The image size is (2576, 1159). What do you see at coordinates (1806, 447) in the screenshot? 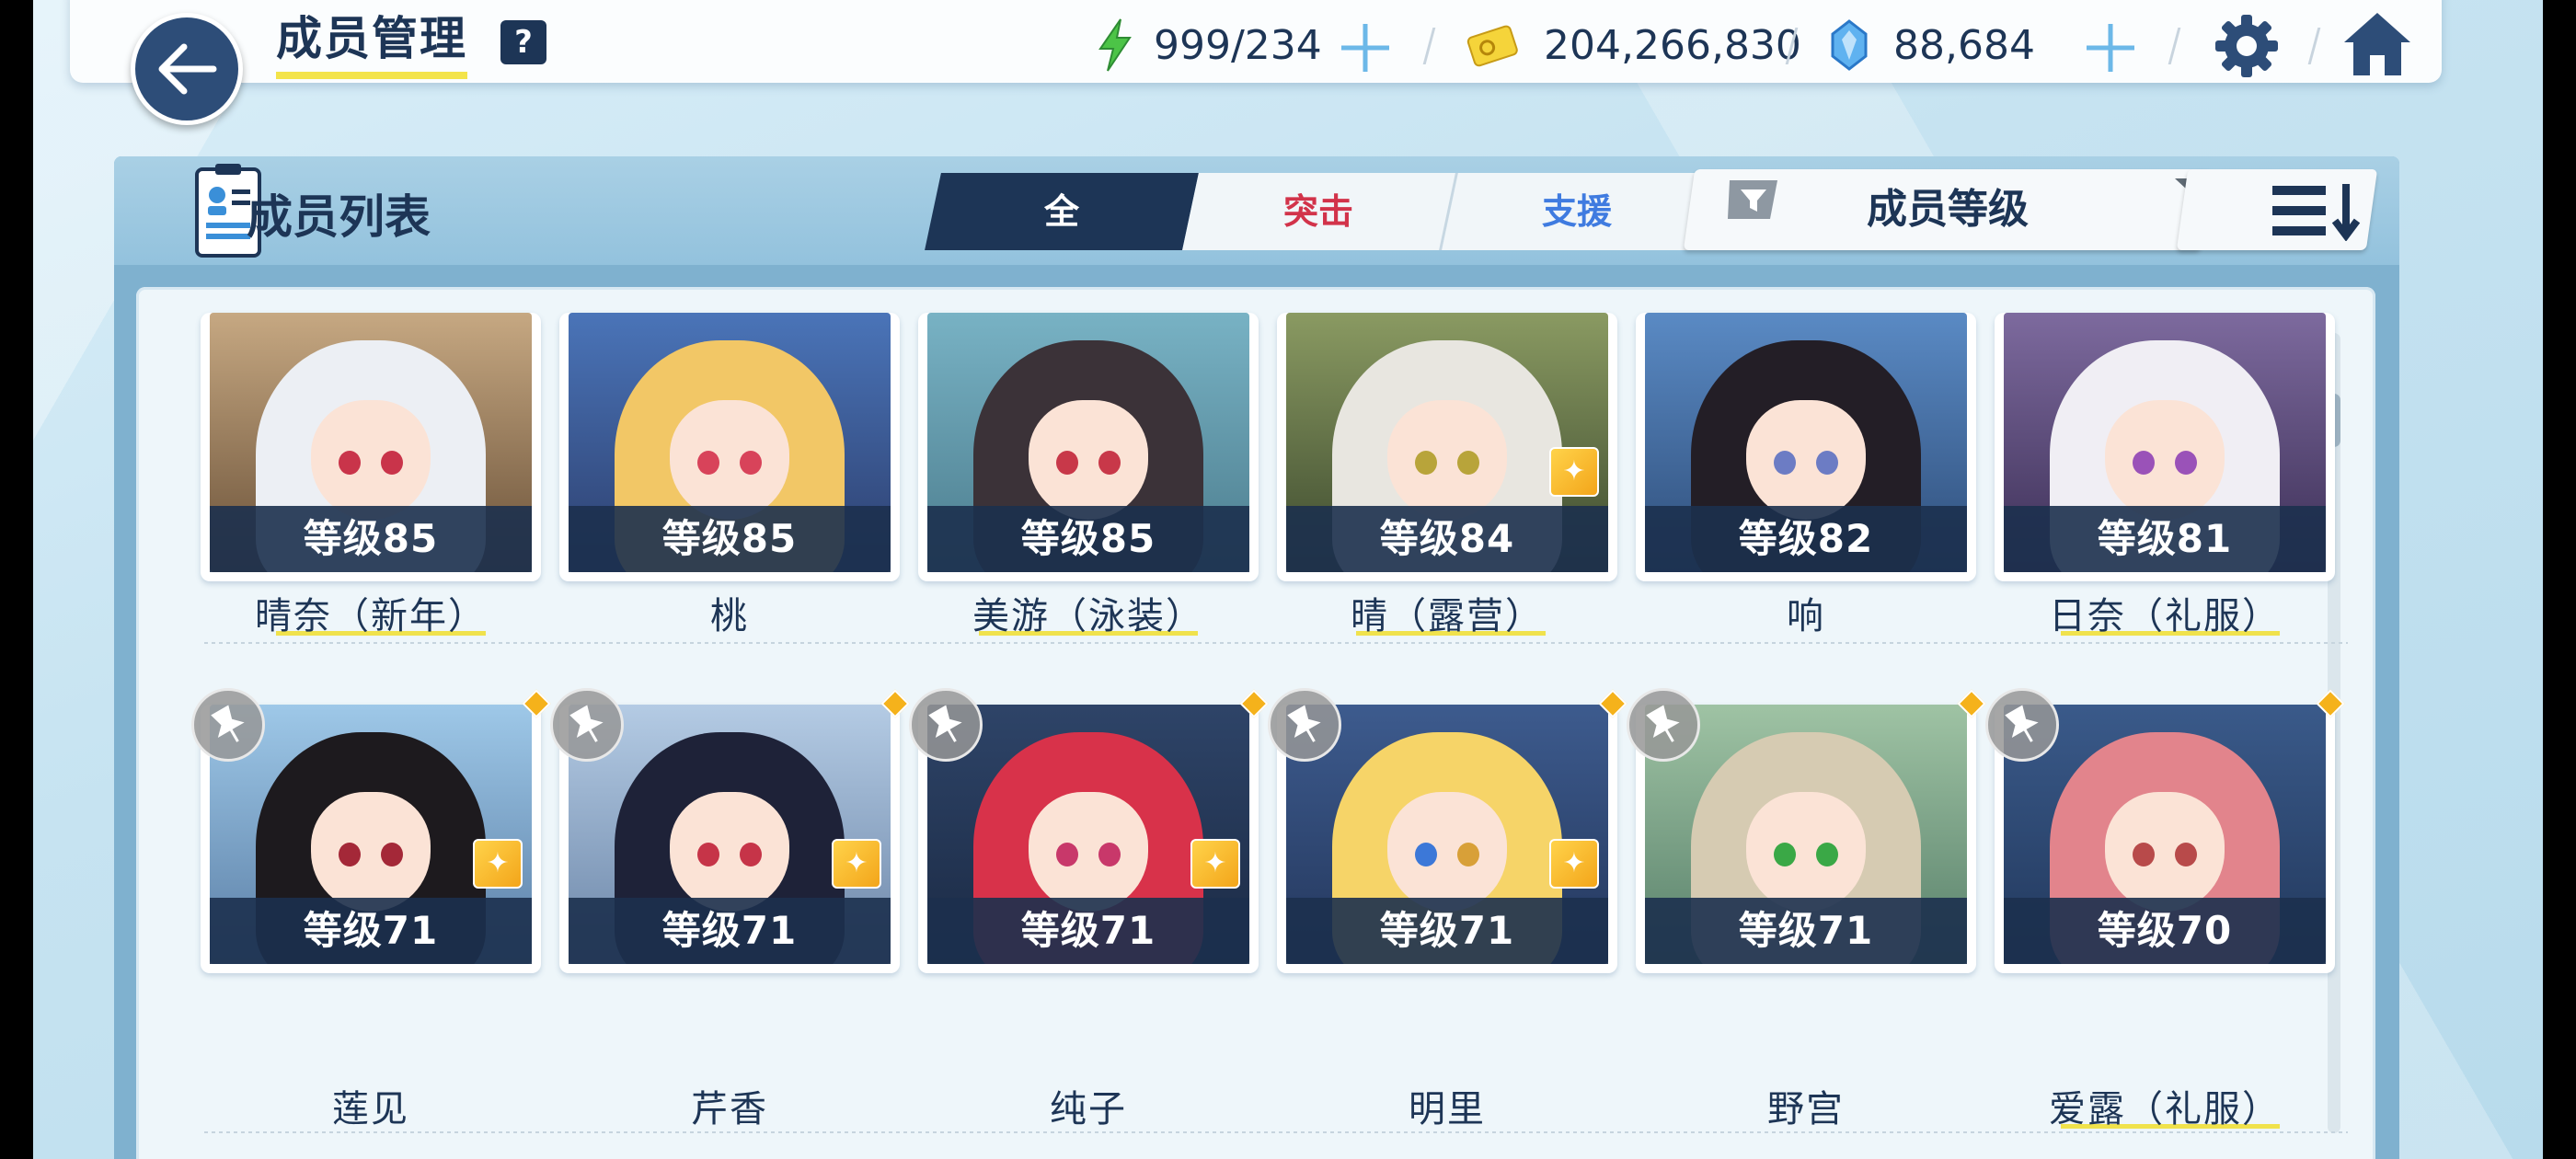
I see `member-card: 等级82` at bounding box center [1806, 447].